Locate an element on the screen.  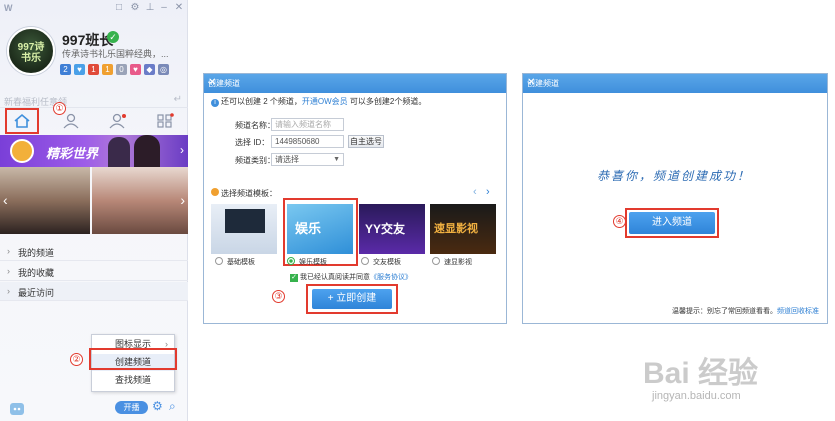
anchor-photo: › is located at coordinates (140, 200).